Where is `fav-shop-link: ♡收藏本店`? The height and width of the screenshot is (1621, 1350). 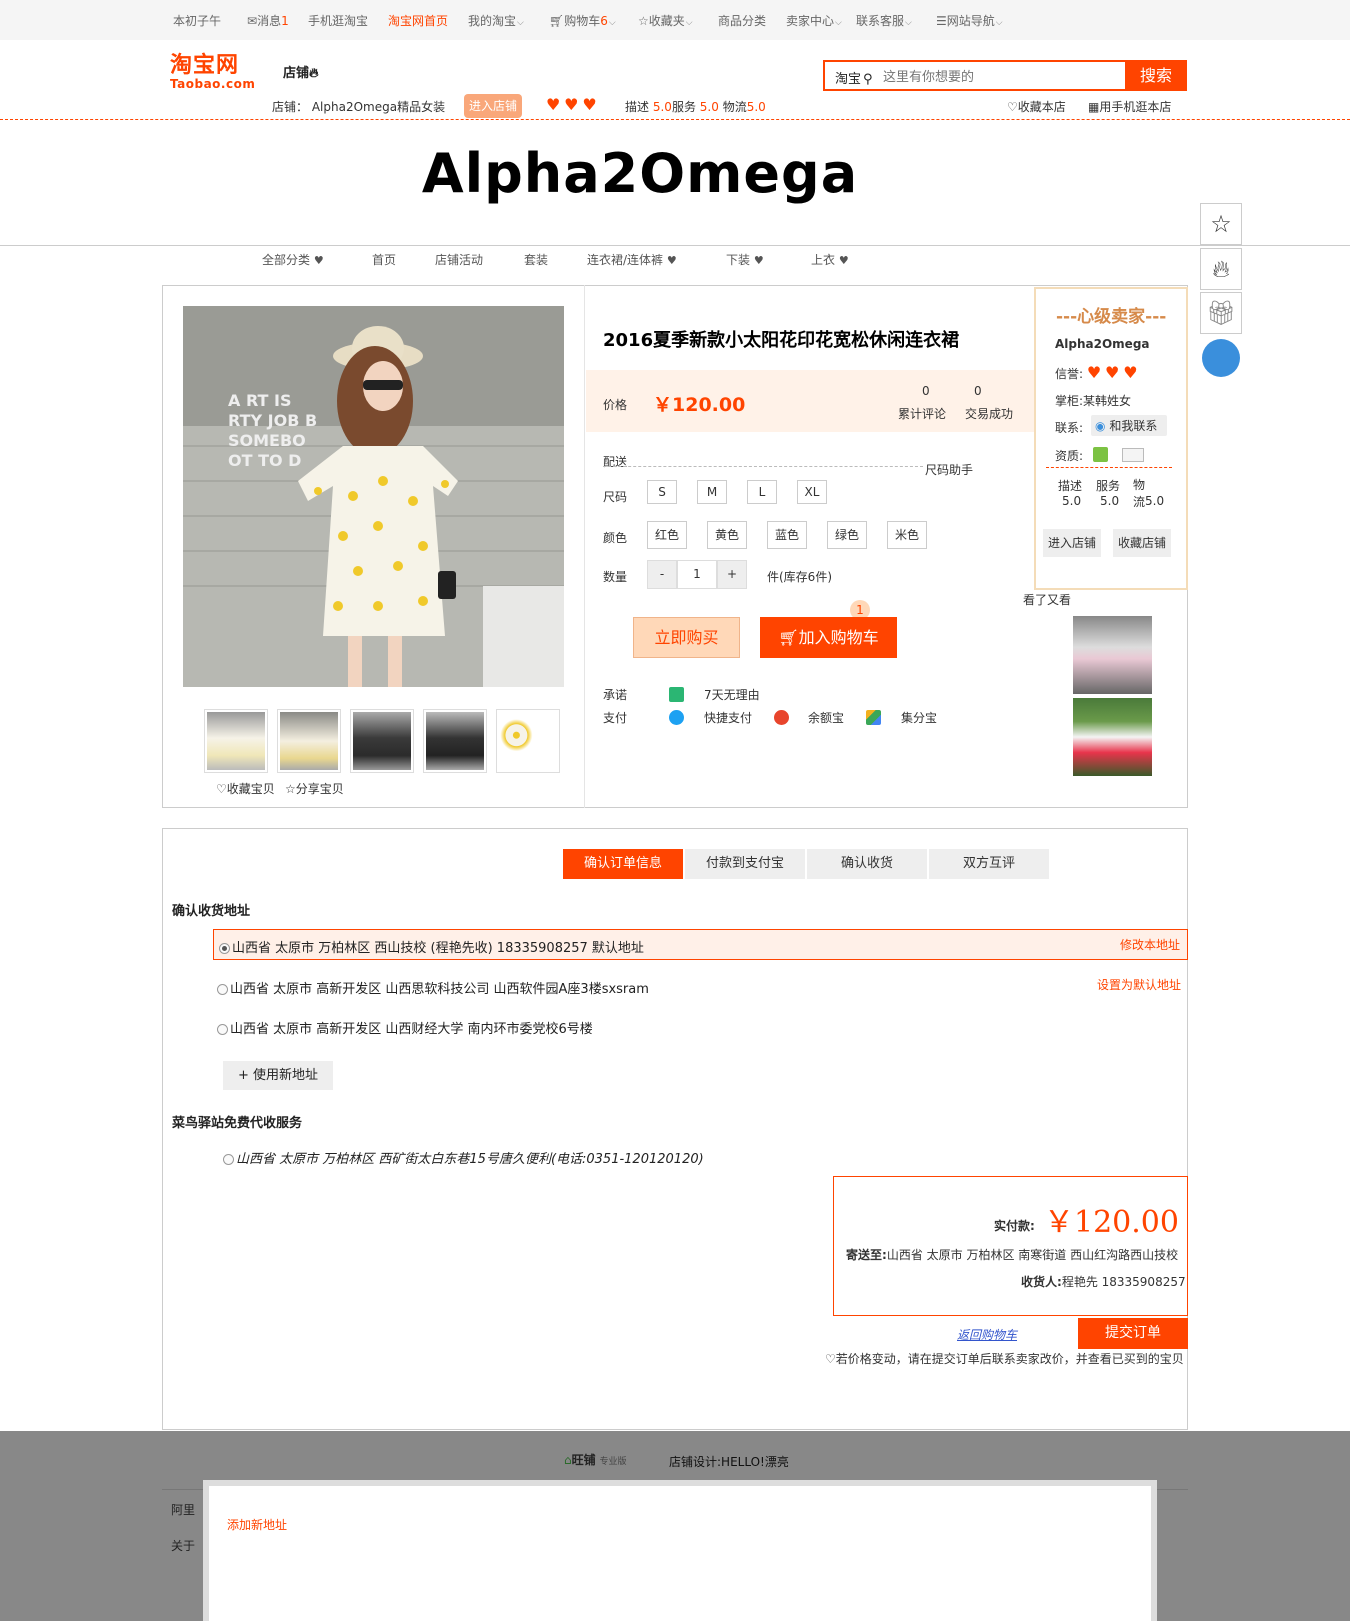
fav-shop-link: ♡收藏本店 is located at coordinates (1036, 106).